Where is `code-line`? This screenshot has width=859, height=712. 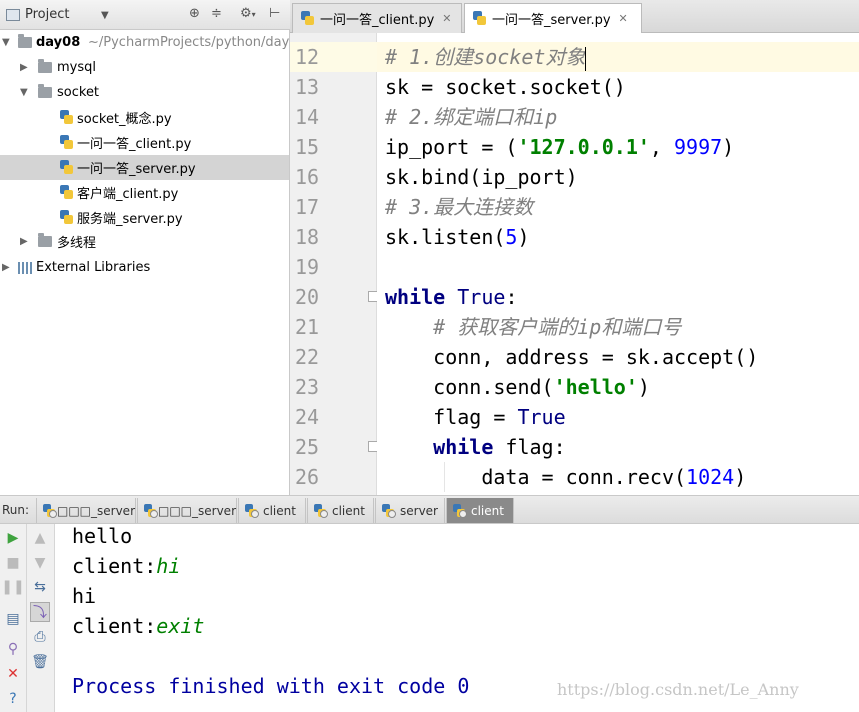 code-line is located at coordinates (618, 267).